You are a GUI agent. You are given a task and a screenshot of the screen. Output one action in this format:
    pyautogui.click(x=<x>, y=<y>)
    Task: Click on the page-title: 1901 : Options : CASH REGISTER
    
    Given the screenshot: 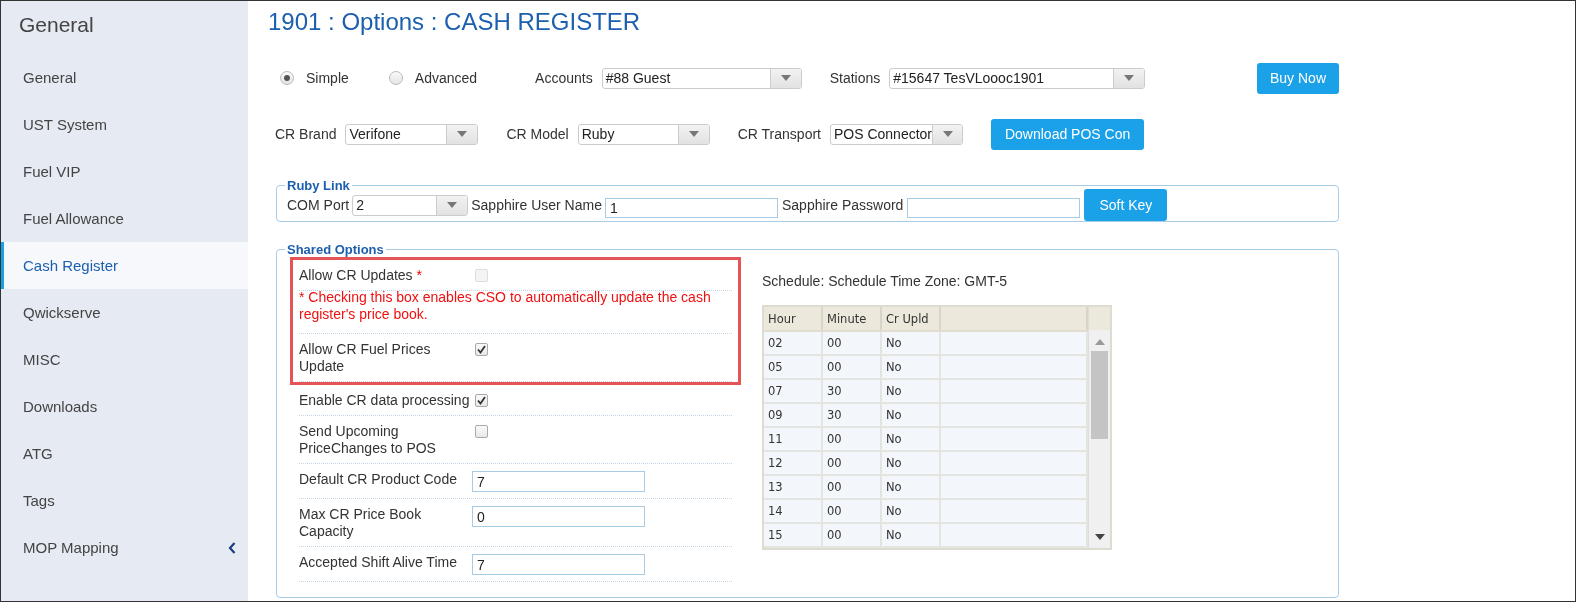 What is the action you would take?
    pyautogui.click(x=455, y=22)
    